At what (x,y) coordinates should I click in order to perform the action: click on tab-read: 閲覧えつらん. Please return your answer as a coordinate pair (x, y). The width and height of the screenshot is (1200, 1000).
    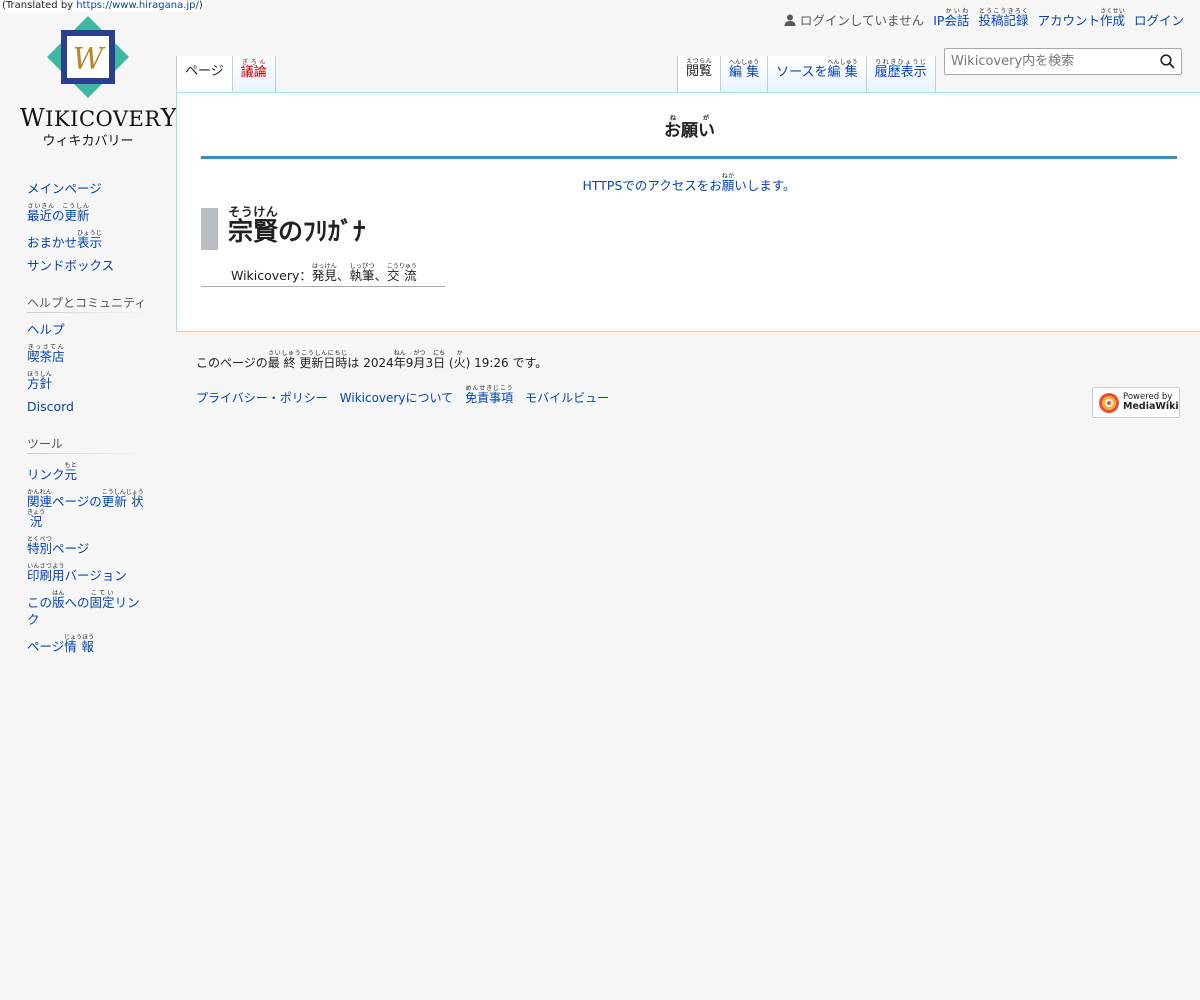
    Looking at the image, I should click on (699, 74).